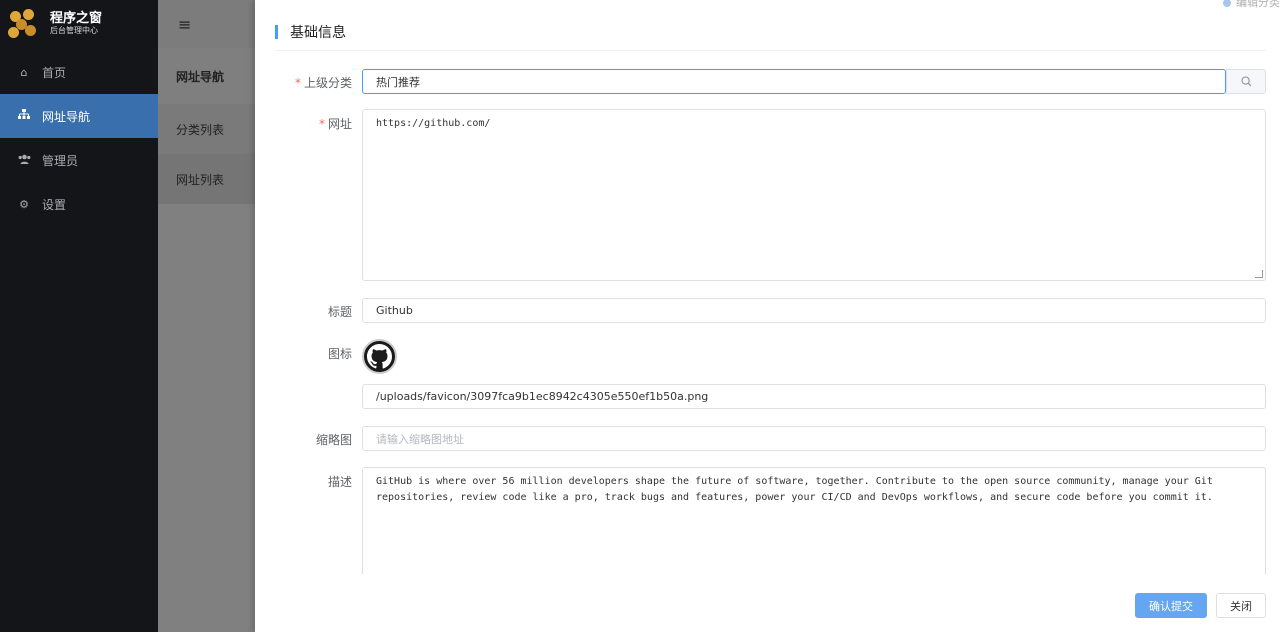  I want to click on section-accent-bar, so click(276, 32).